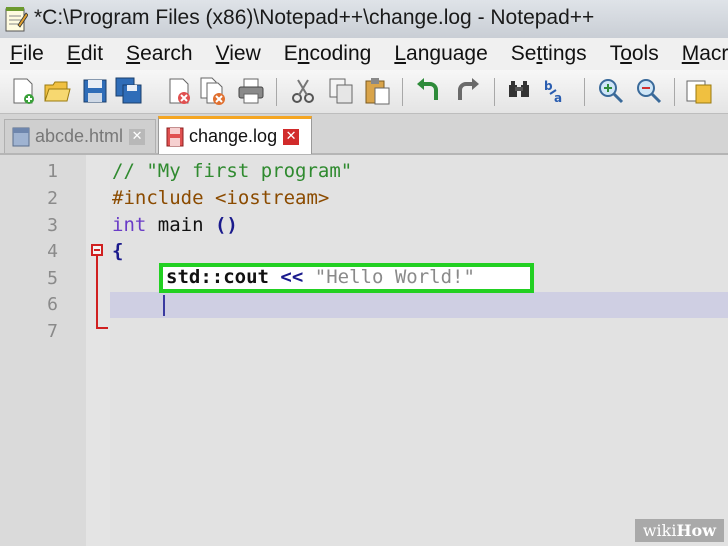  I want to click on zoom-in-icon, so click(611, 91).